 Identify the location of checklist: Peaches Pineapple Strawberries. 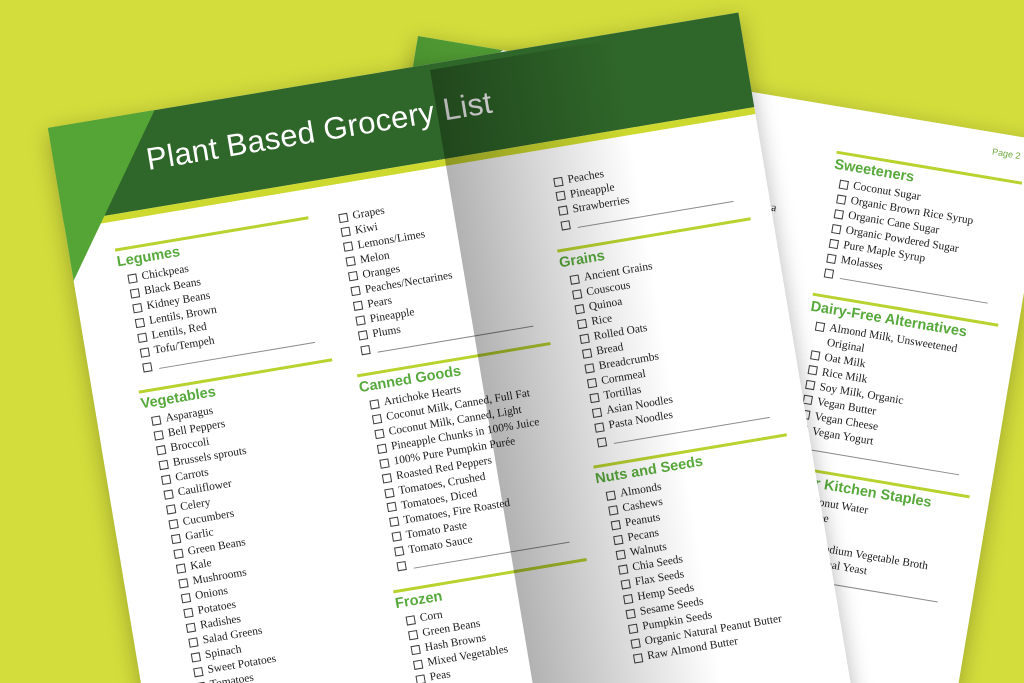
(646, 189).